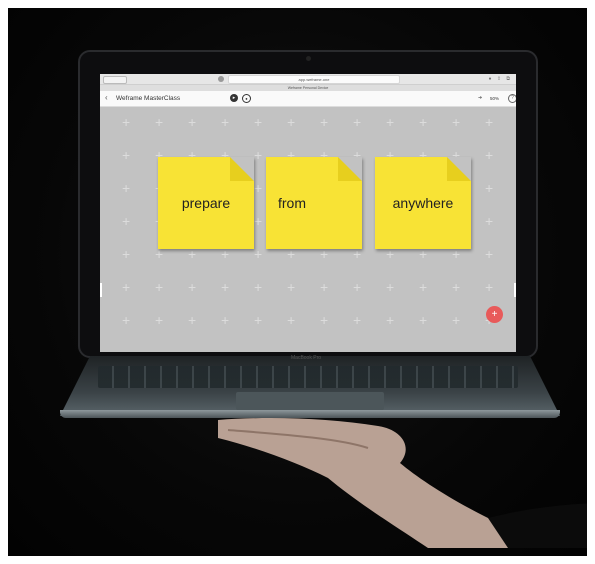  What do you see at coordinates (221, 79) in the screenshot?
I see `privacy-icon` at bounding box center [221, 79].